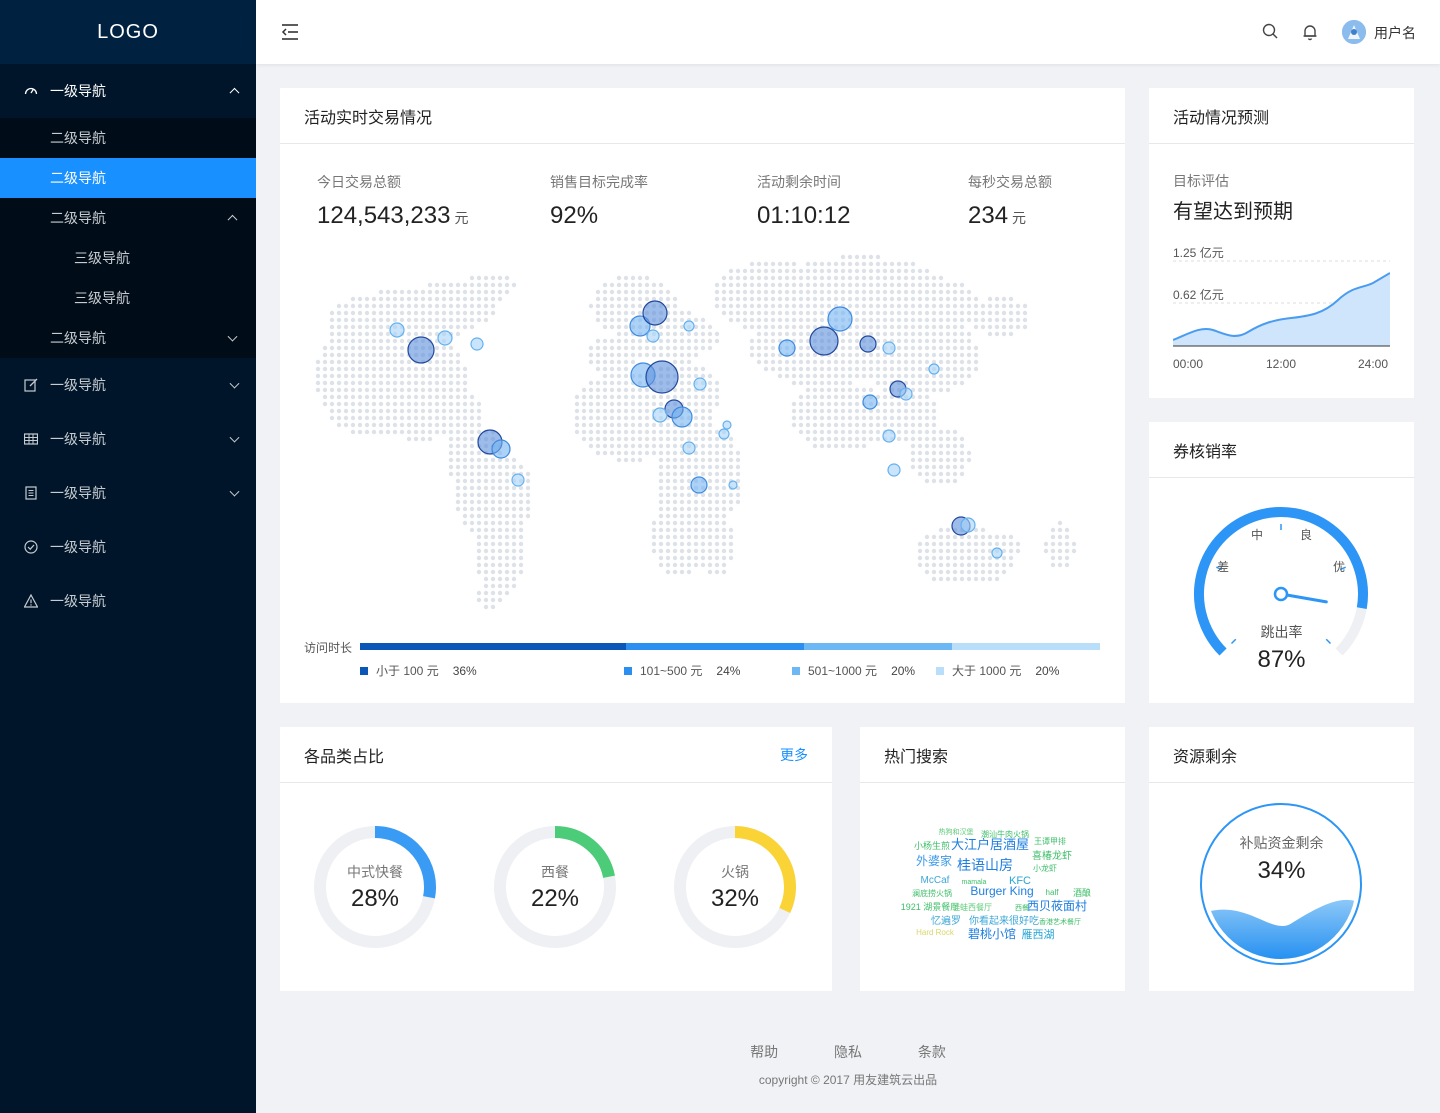  I want to click on word-cloud-term: 你看起来很好吃, so click(1004, 920).